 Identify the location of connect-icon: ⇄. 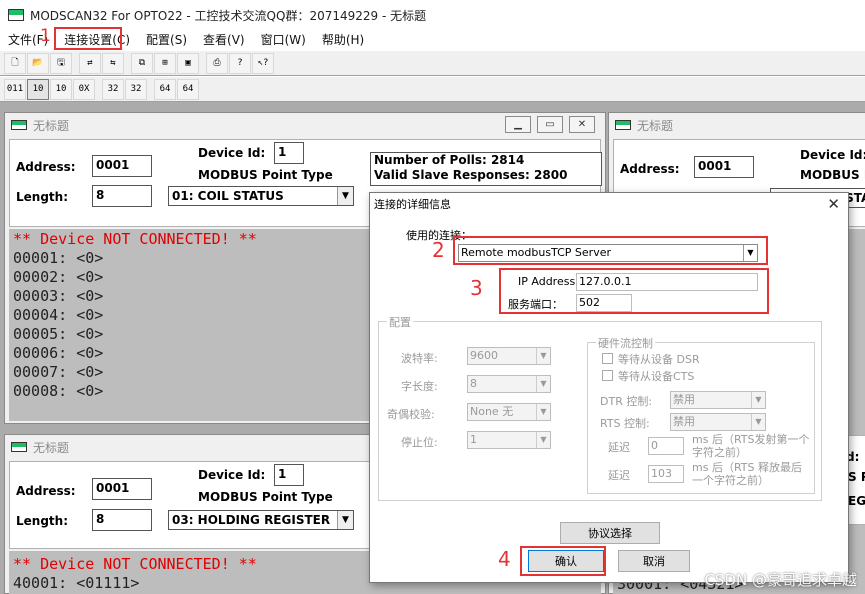
(90, 63).